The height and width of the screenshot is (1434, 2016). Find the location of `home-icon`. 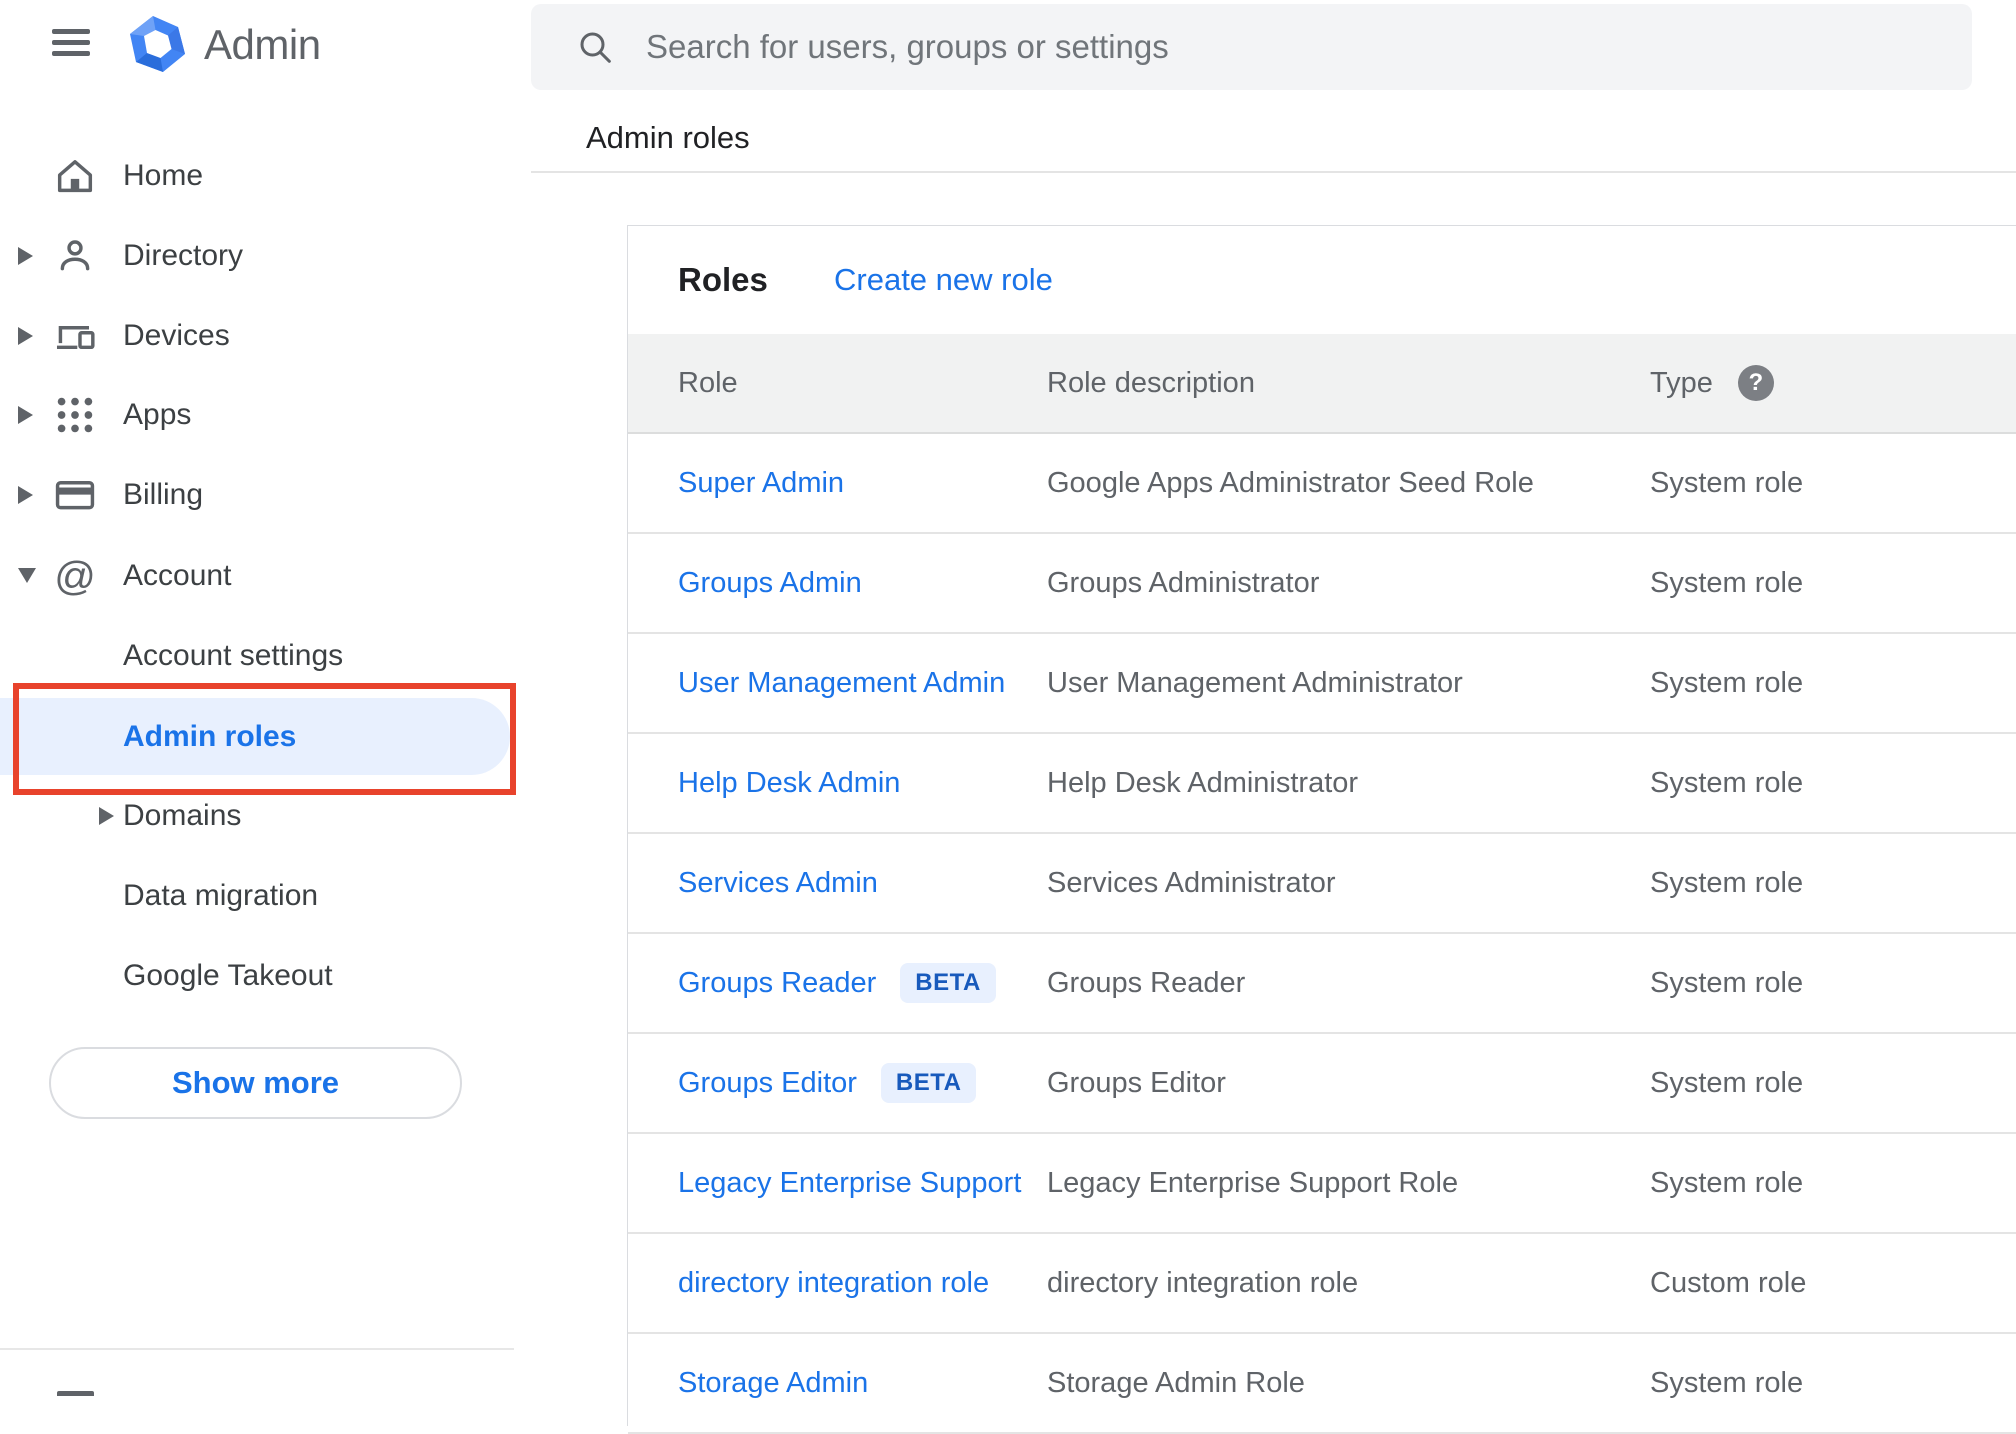

home-icon is located at coordinates (75, 176).